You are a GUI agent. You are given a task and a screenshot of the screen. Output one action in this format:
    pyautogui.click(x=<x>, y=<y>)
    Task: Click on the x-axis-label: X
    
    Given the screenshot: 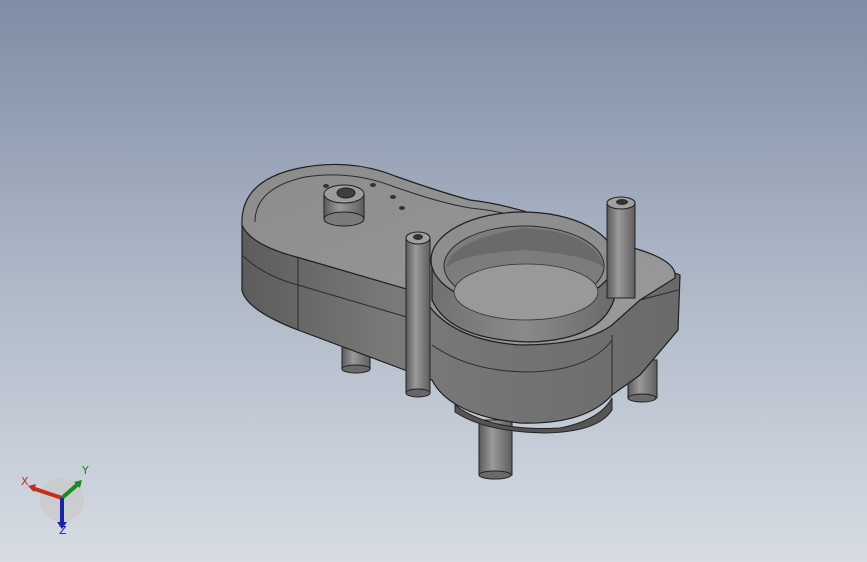 What is the action you would take?
    pyautogui.click(x=25, y=481)
    